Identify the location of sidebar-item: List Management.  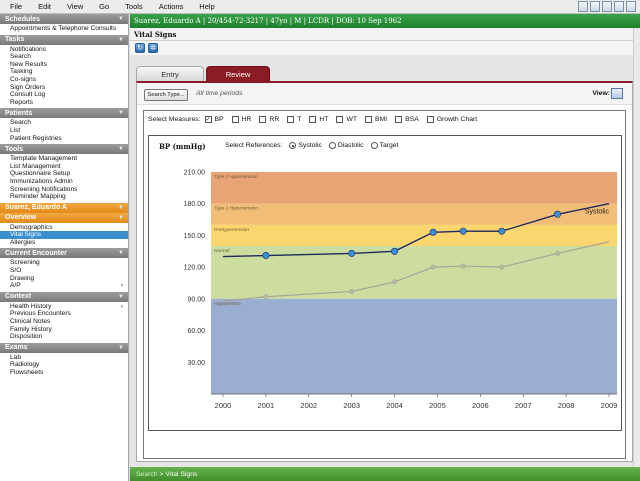
(69, 167).